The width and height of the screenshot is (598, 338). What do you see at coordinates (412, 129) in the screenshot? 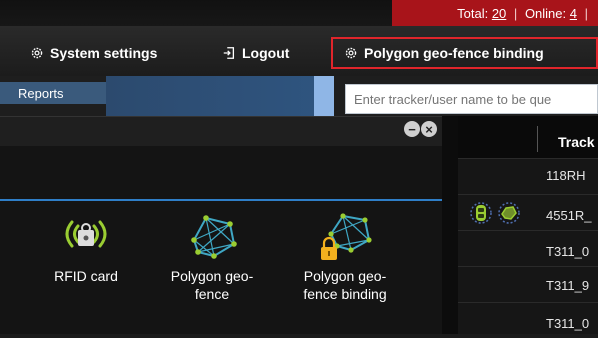
I see `minimize-icon: −` at bounding box center [412, 129].